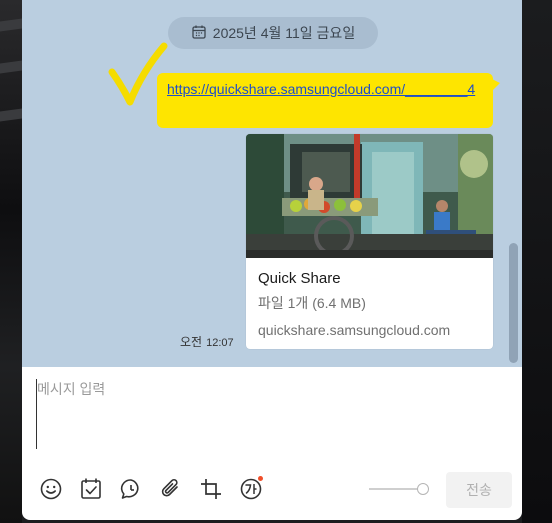  What do you see at coordinates (369, 196) in the screenshot?
I see `preview-thumbnail` at bounding box center [369, 196].